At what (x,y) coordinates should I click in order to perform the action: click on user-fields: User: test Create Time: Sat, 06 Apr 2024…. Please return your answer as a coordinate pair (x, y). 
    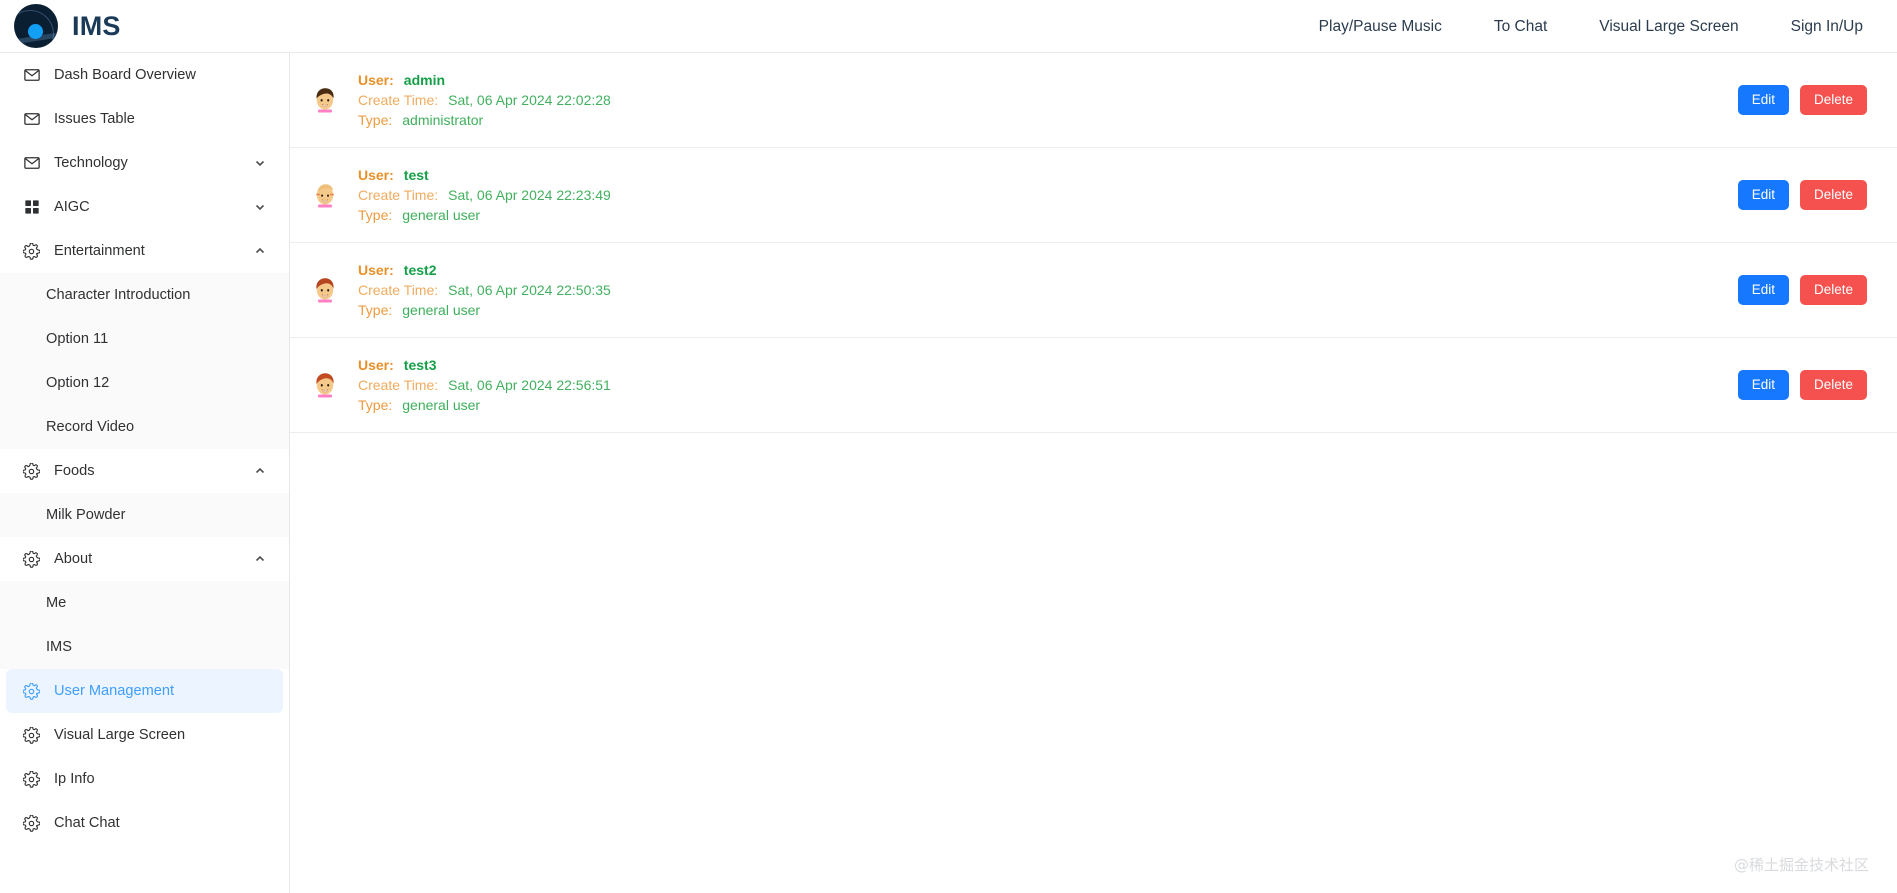
    Looking at the image, I should click on (484, 195).